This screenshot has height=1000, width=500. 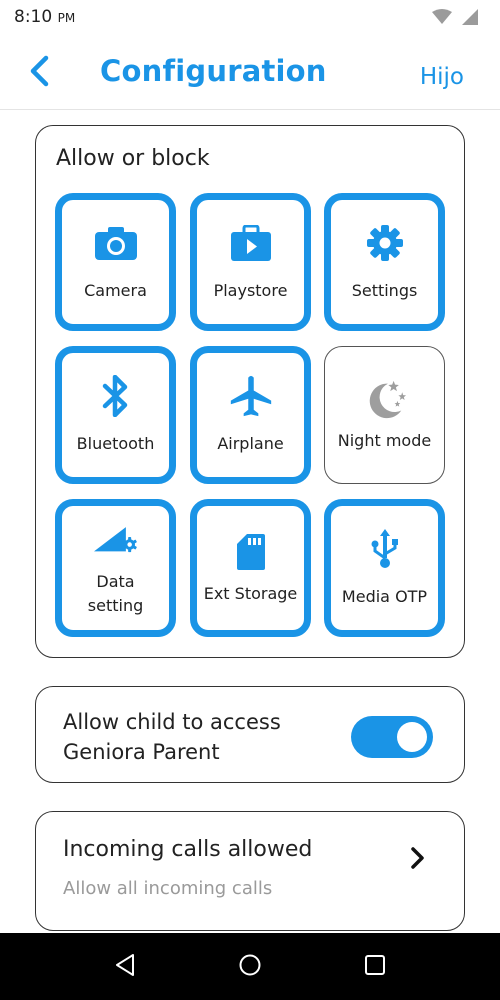 I want to click on status-icons, so click(x=455, y=19).